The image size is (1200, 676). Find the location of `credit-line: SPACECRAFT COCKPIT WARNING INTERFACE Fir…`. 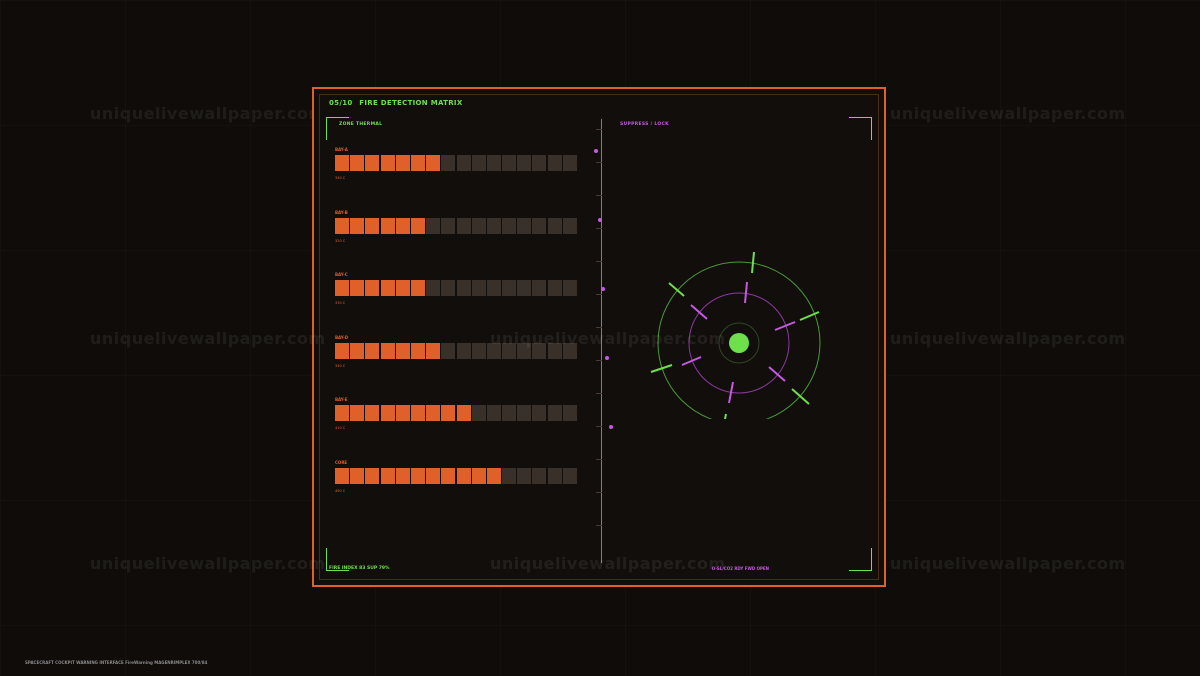

credit-line: SPACECRAFT COCKPIT WARNING INTERFACE Fir… is located at coordinates (116, 662).